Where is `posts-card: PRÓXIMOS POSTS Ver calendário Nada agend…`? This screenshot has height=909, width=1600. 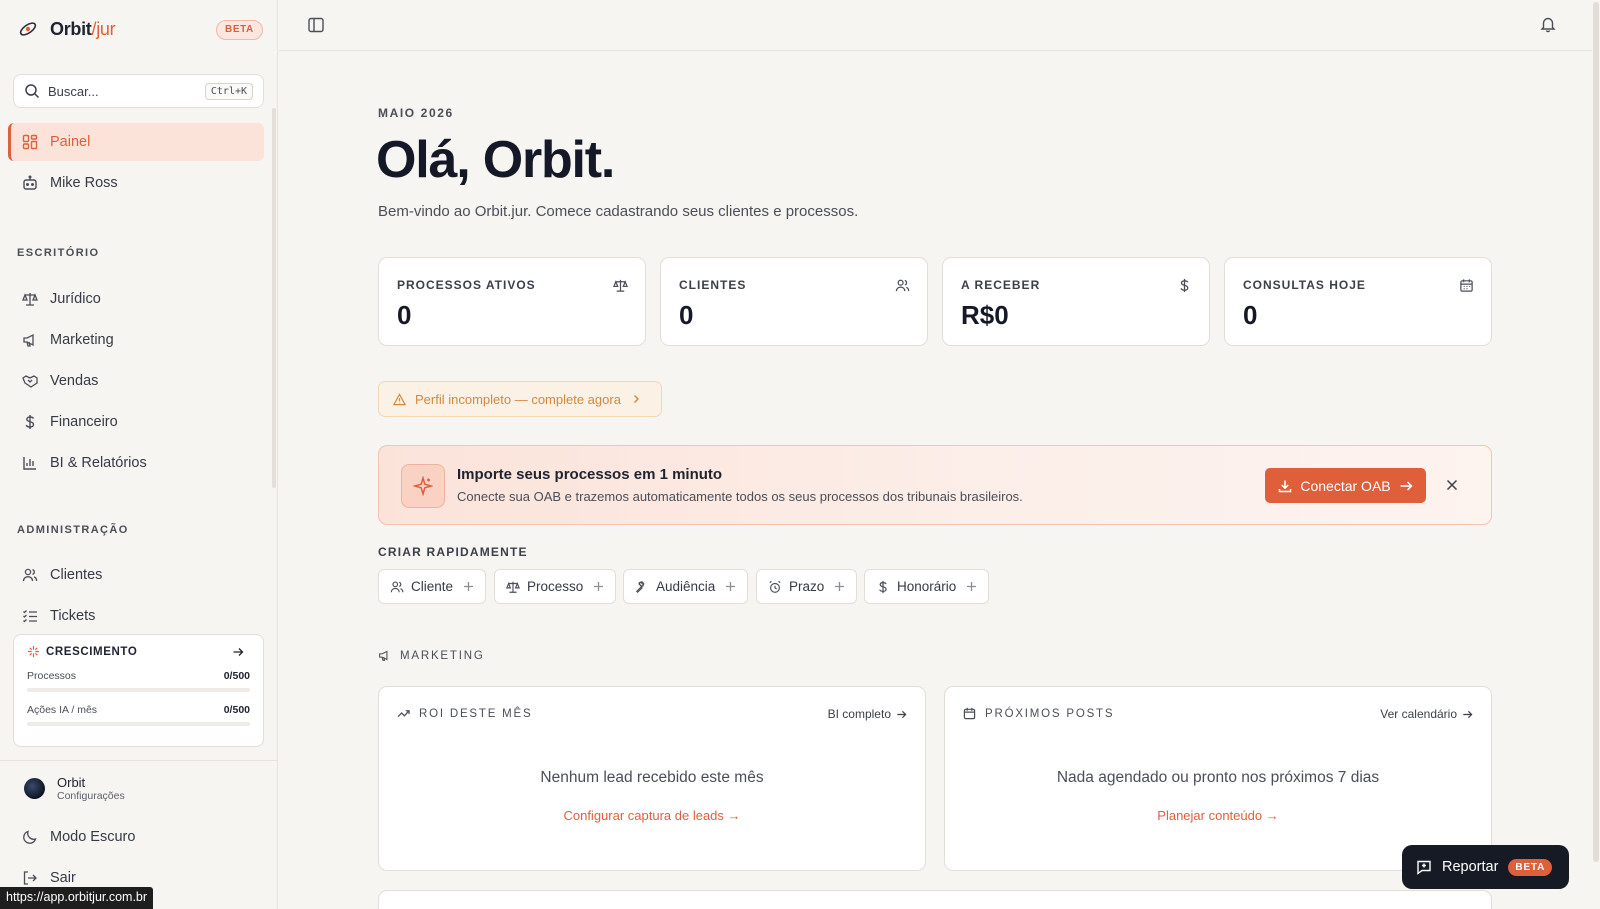
posts-card: PRÓXIMOS POSTS Ver calendário Nada agend… is located at coordinates (1218, 778).